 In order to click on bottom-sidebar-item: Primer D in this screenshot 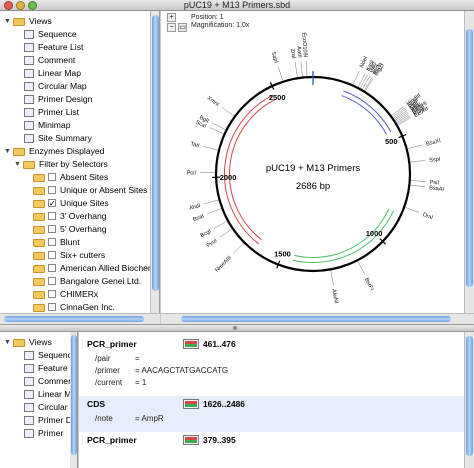, I will do `click(36, 420)`.